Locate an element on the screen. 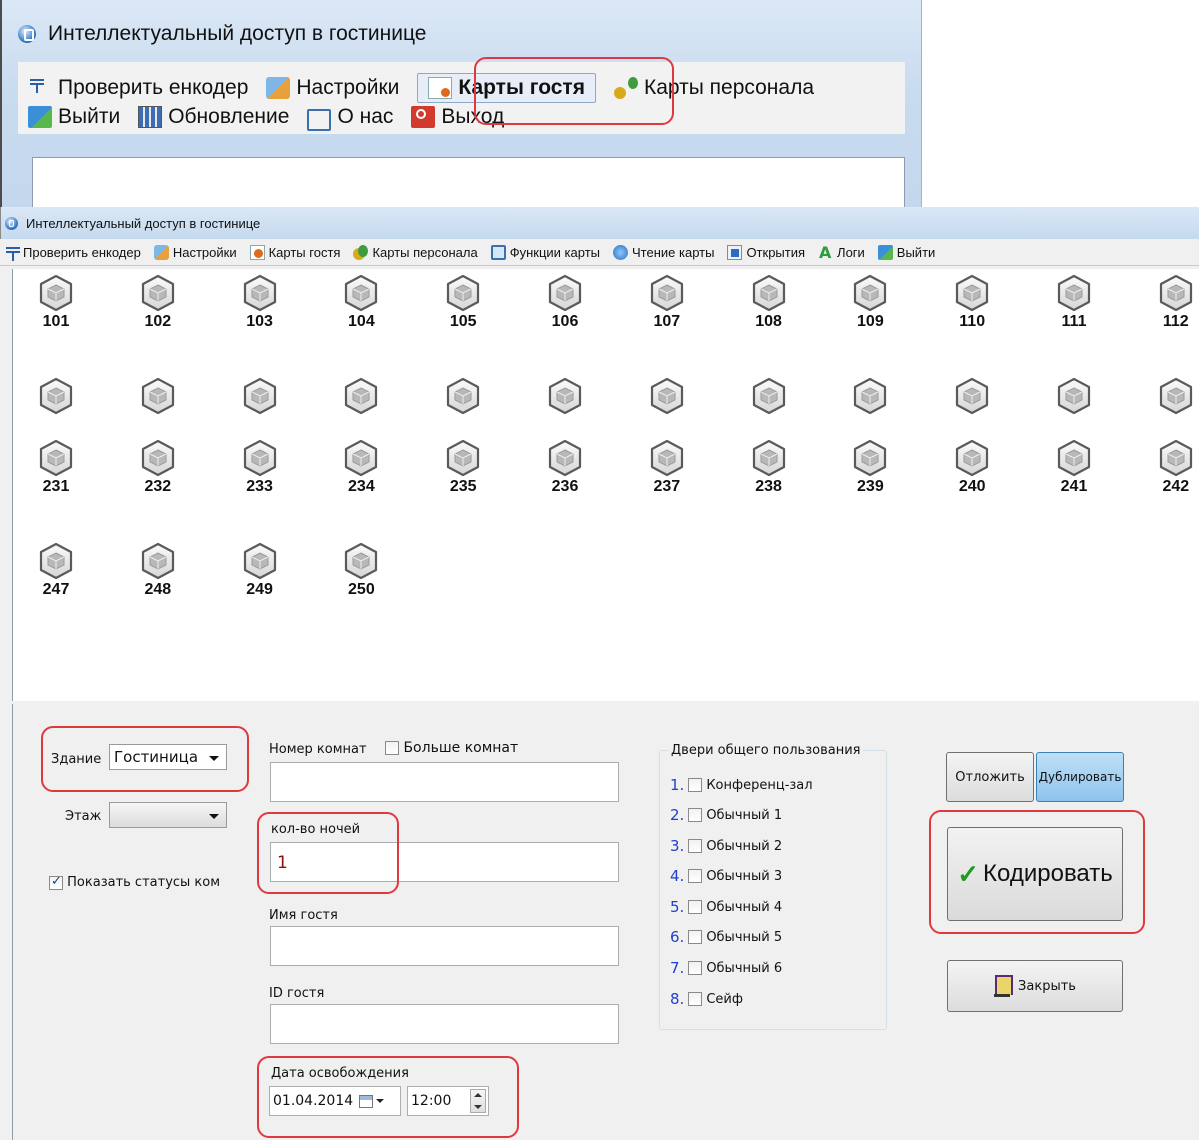 The image size is (1199, 1140). building-select: Гостиница is located at coordinates (168, 757).